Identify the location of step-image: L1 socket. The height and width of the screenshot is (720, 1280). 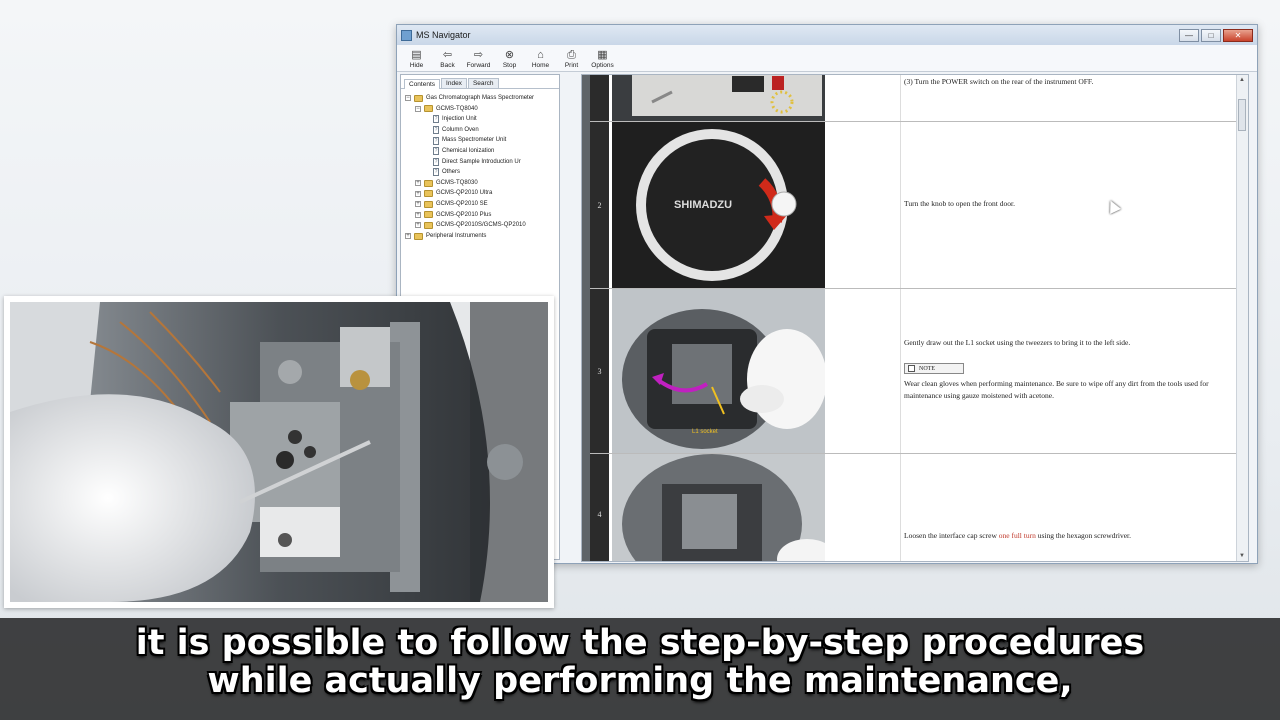
(717, 371).